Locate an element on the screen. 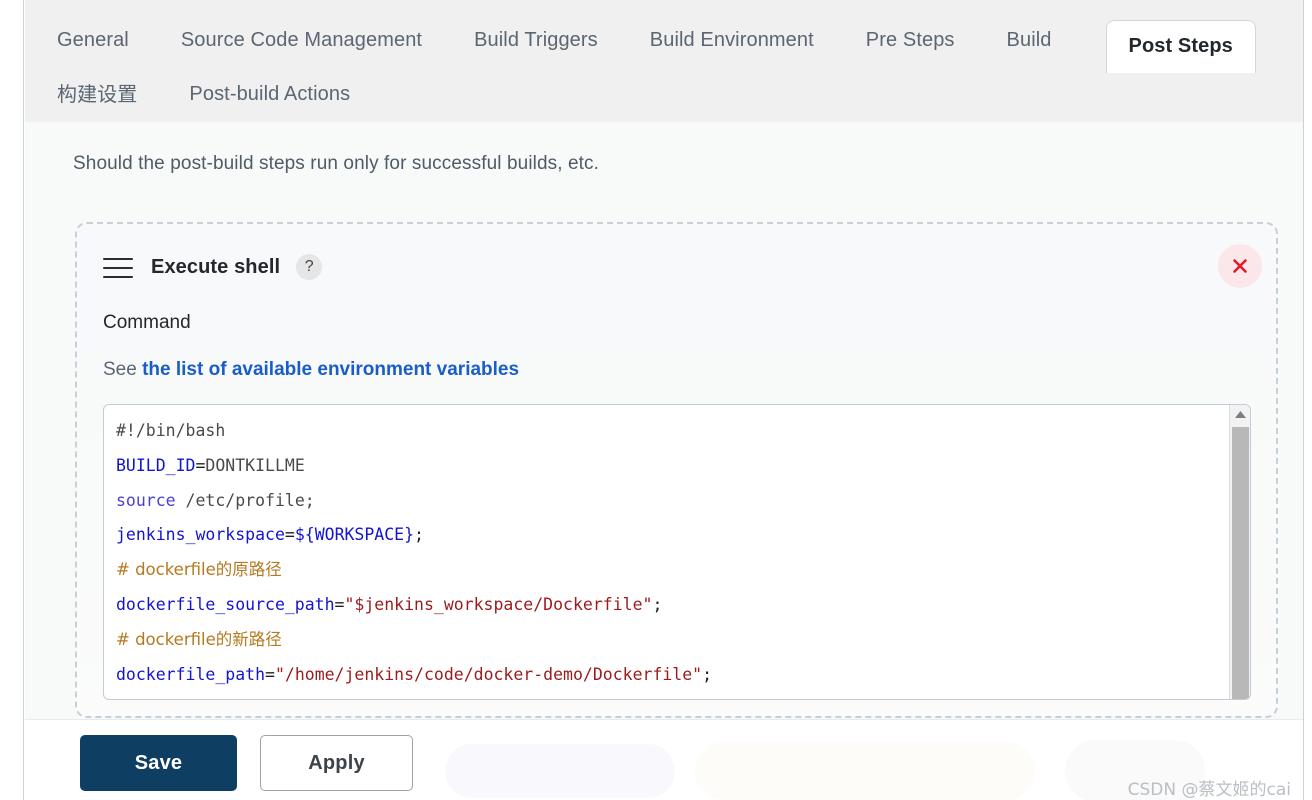  code-token: source is located at coordinates (146, 500).